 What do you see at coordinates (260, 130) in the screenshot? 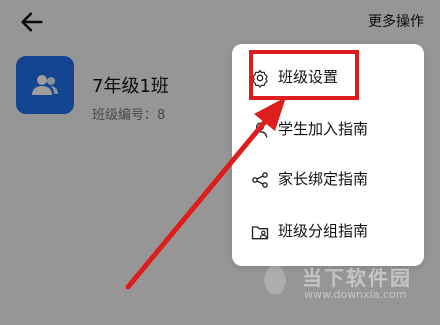
I see `user-icon` at bounding box center [260, 130].